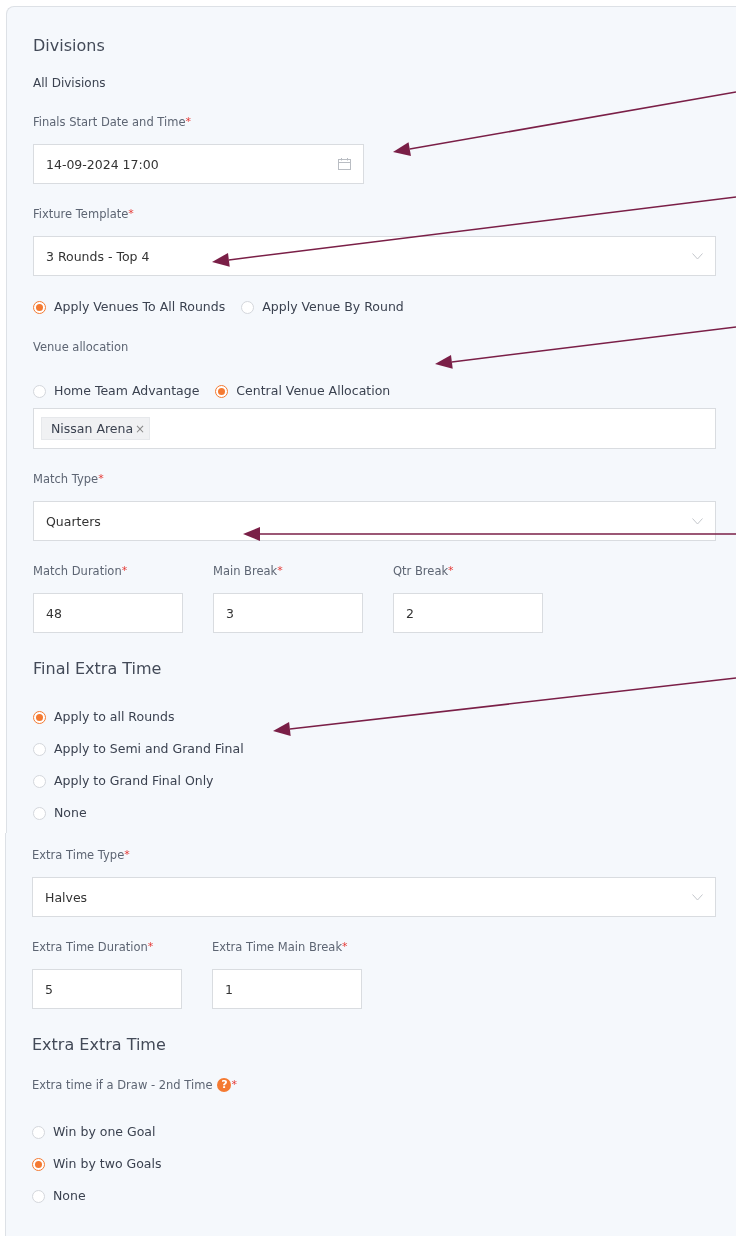  I want to click on field-label: Venue allocation, so click(81, 347).